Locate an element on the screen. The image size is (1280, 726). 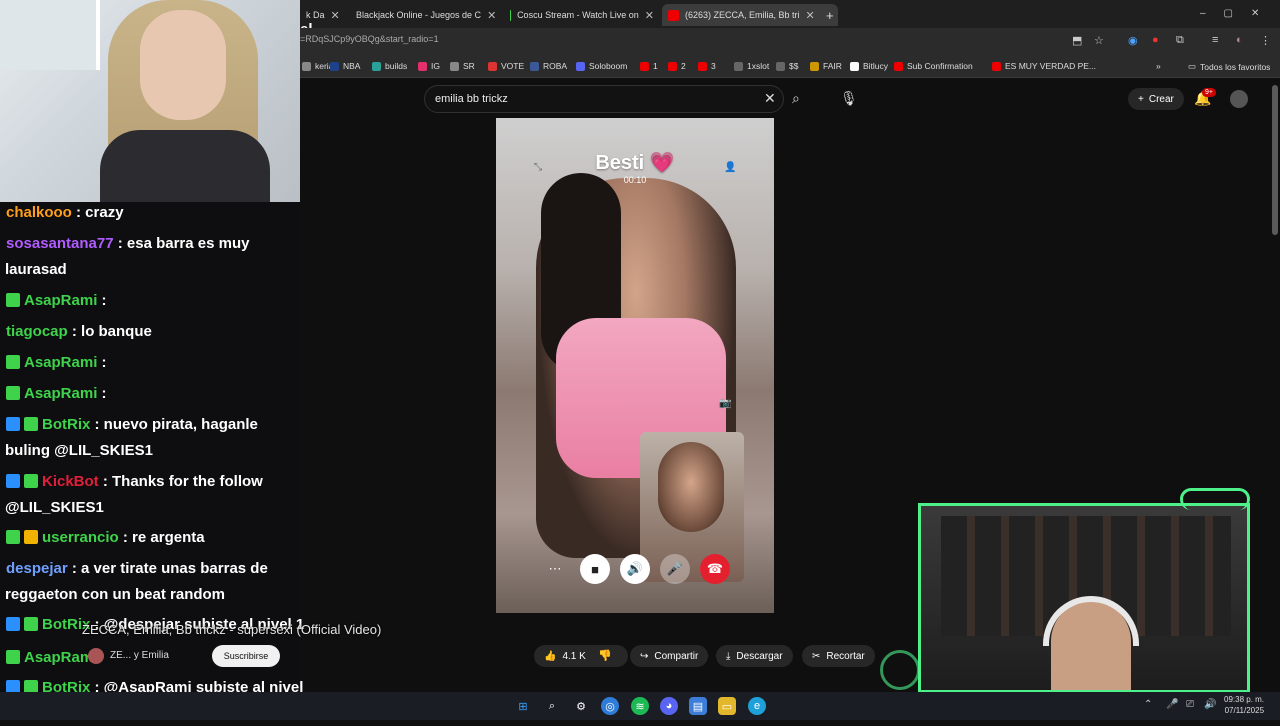
browser-tab: Blackjack Online - Juegos de C ✕ is located at coordinates (423, 15).